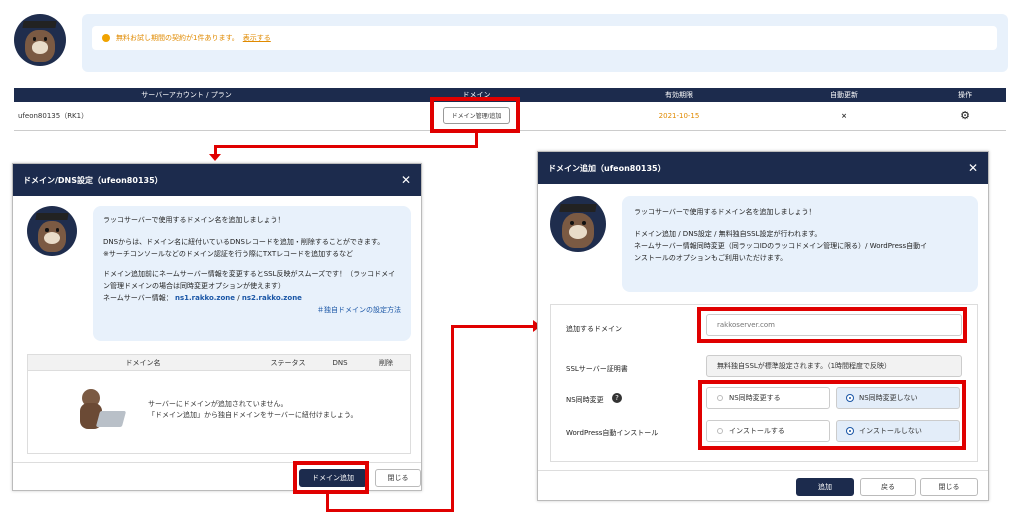  What do you see at coordinates (205, 298) in the screenshot?
I see `ns1-link: ns1.rakko.zone` at bounding box center [205, 298].